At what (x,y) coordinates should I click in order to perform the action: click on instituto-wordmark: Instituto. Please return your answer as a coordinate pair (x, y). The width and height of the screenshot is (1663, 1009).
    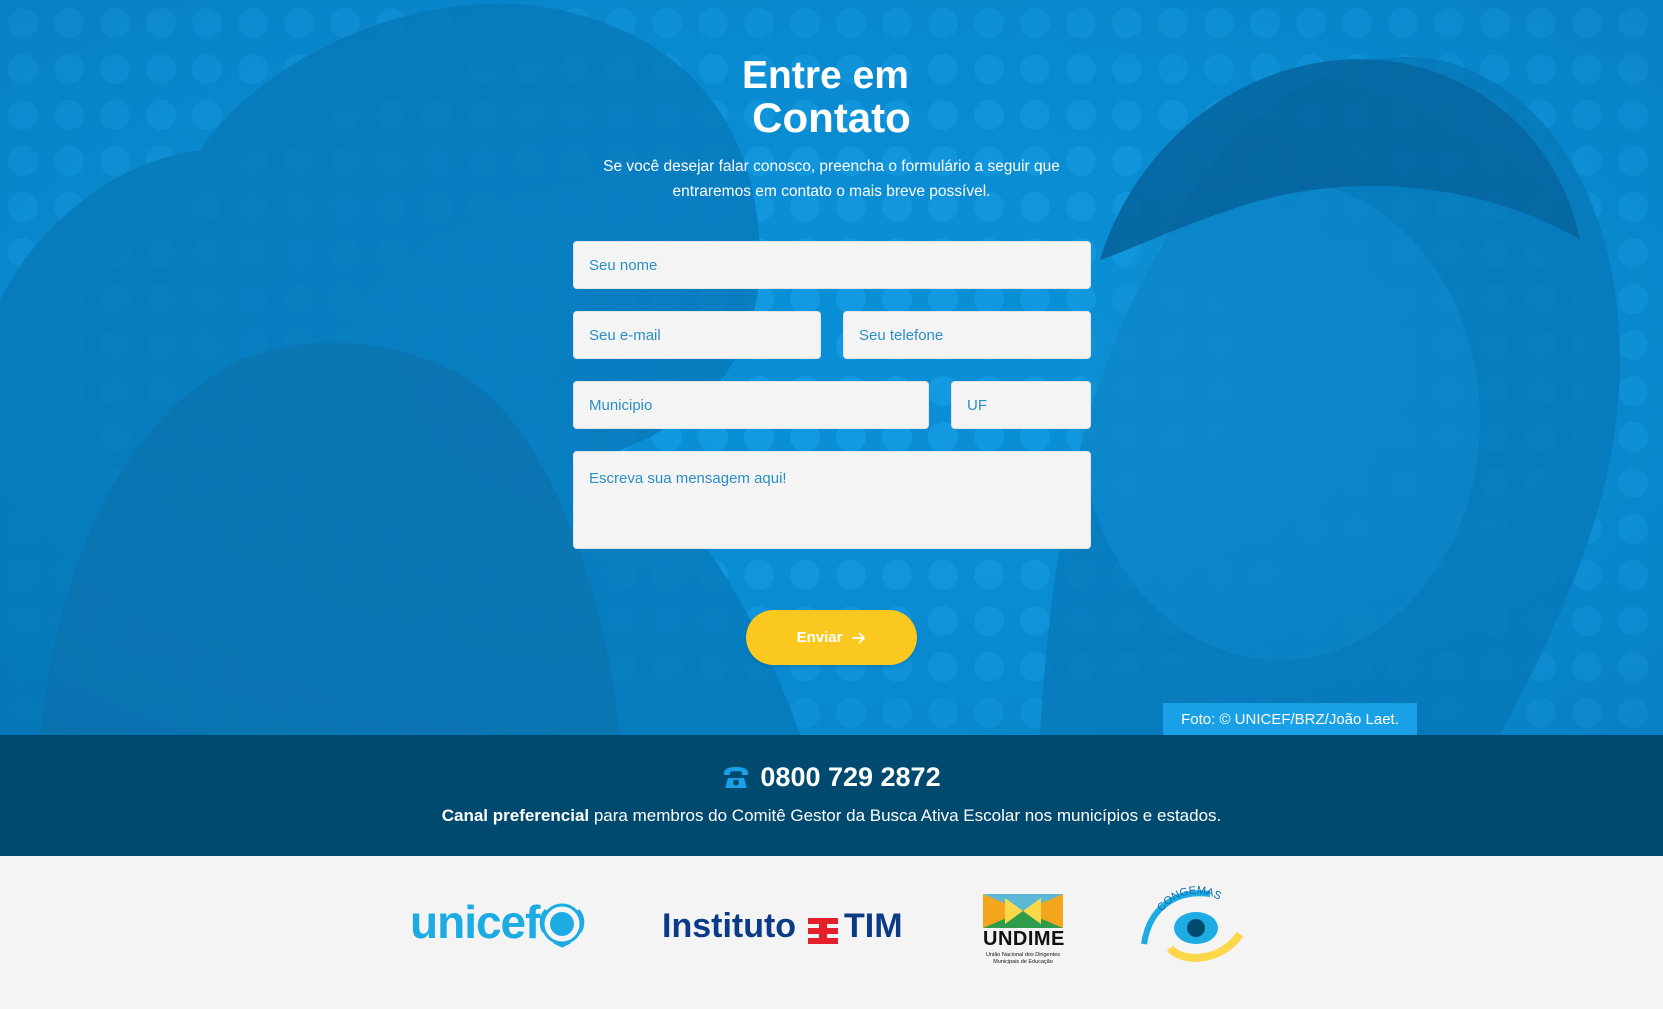
    Looking at the image, I should click on (729, 926).